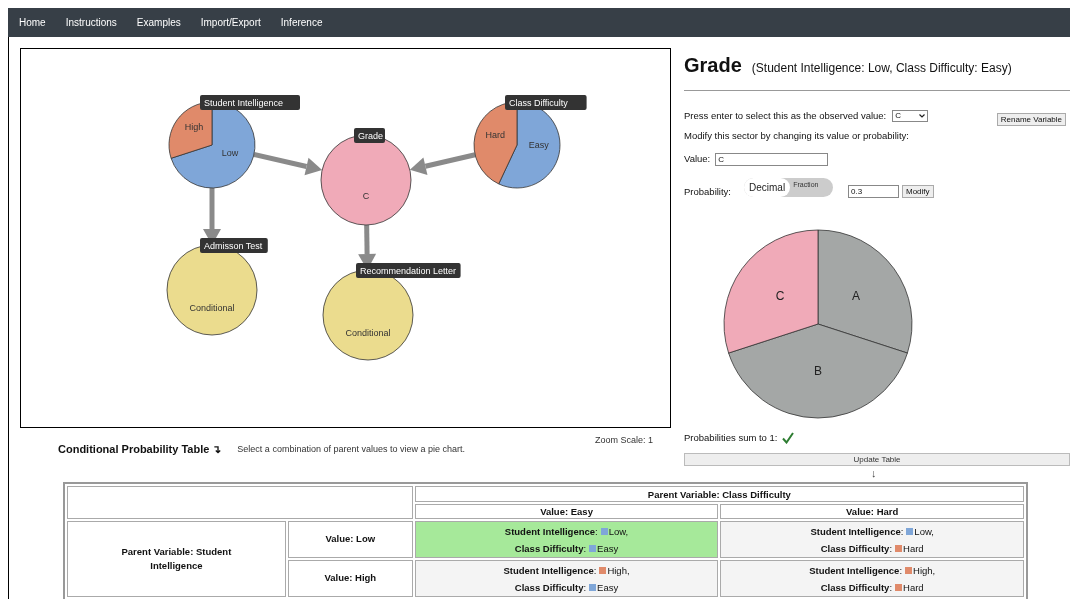 This screenshot has height=599, width=1070. I want to click on nav-link: Examples, so click(158, 22).